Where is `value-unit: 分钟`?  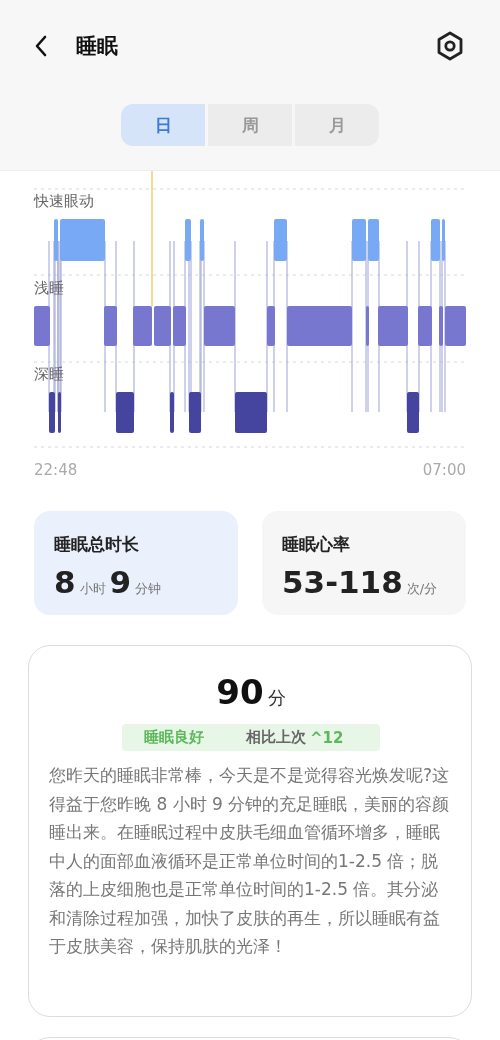 value-unit: 分钟 is located at coordinates (148, 589).